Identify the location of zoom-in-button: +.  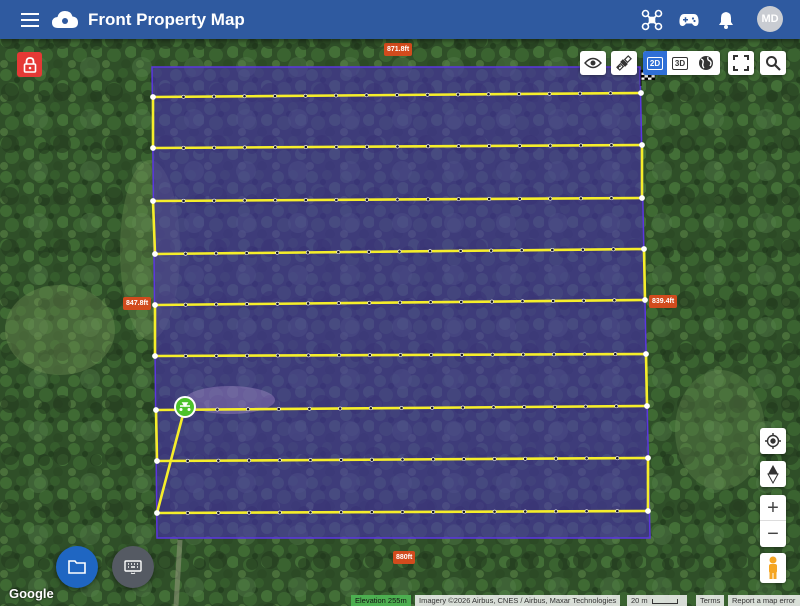
(773, 508).